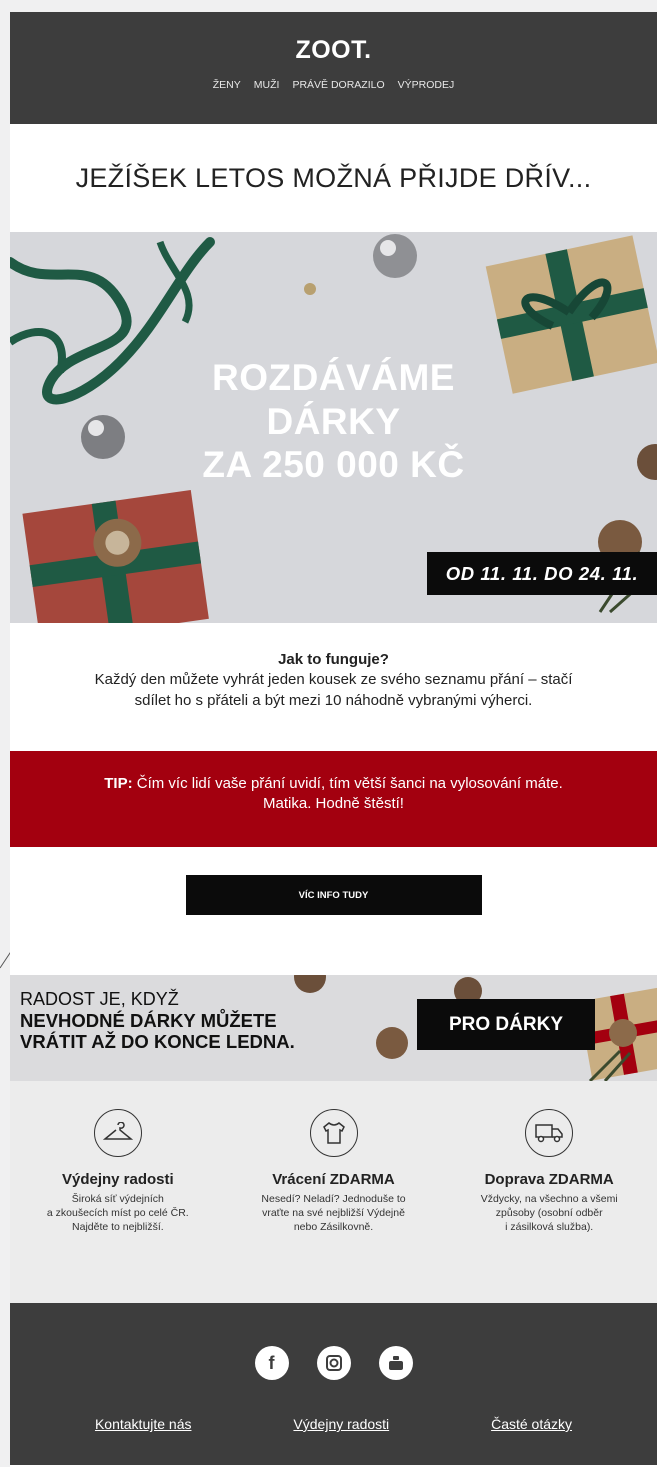 This screenshot has width=657, height=1467. I want to click on hanger-icon, so click(117, 1133).